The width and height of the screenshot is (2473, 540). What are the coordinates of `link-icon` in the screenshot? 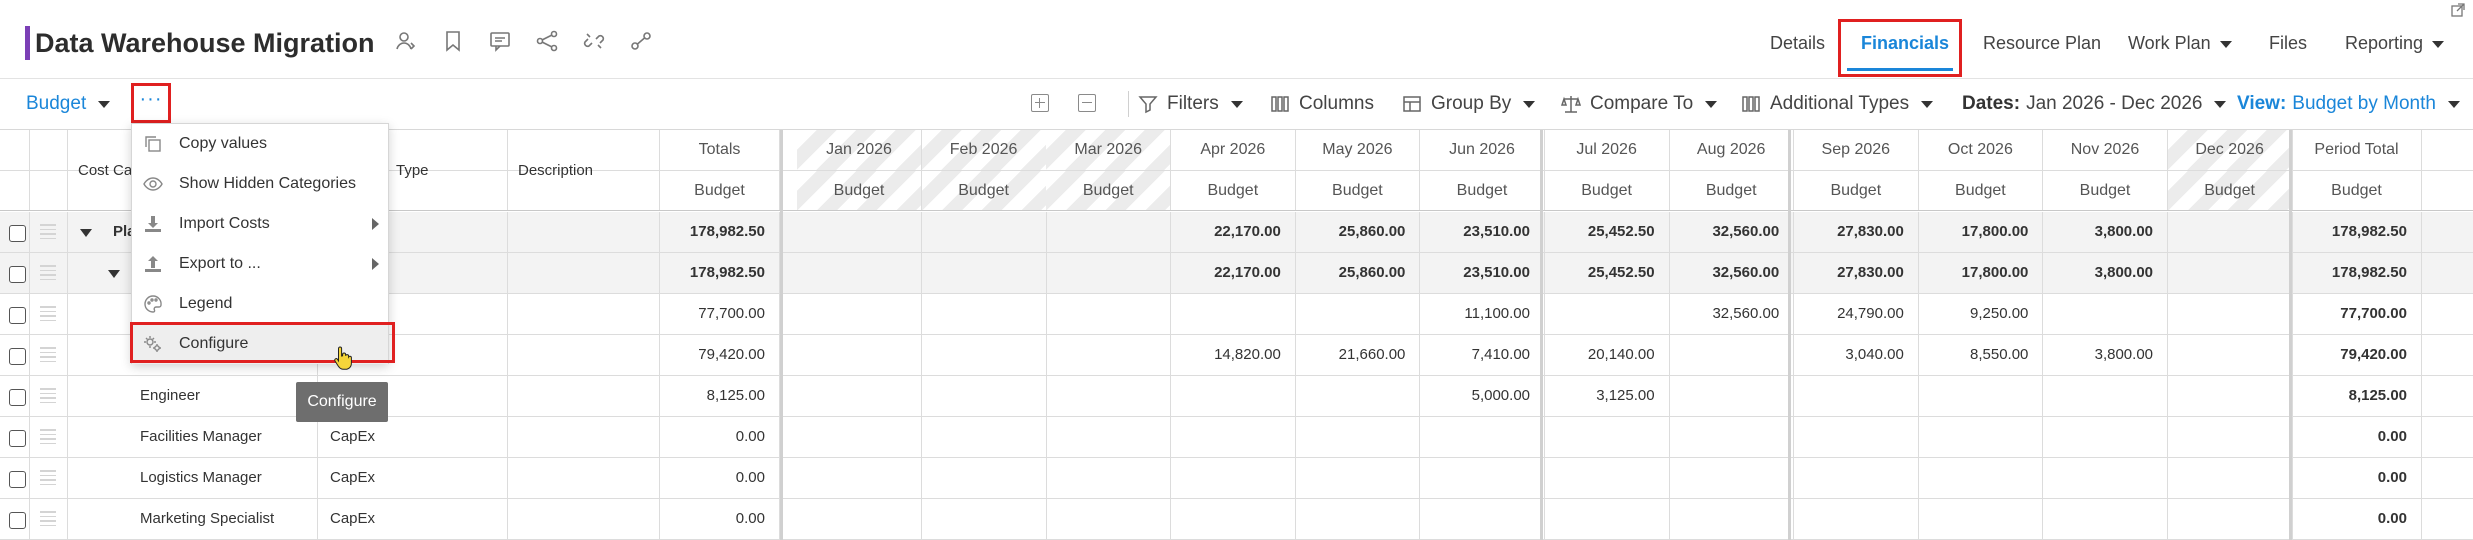 It's located at (641, 41).